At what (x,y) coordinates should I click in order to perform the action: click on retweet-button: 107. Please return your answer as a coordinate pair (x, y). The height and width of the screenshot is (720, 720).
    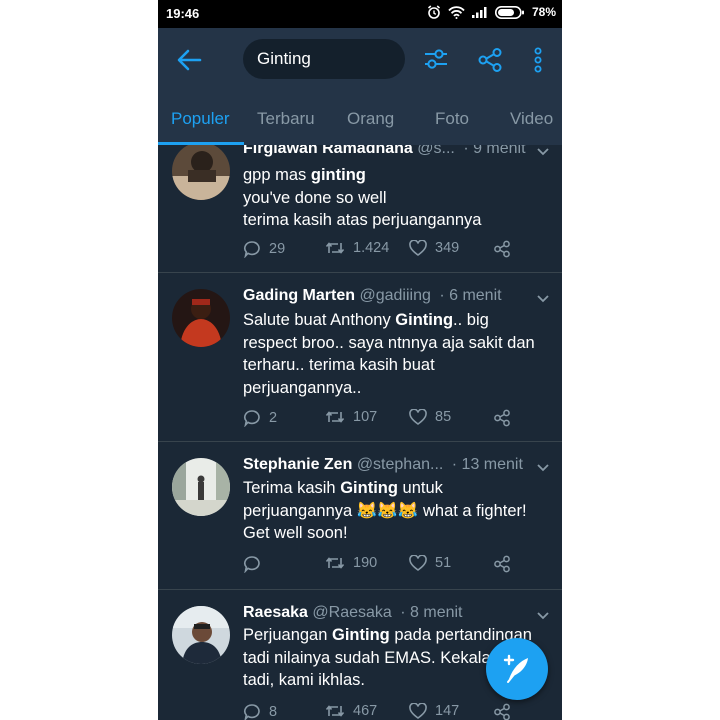
    Looking at the image, I should click on (351, 417).